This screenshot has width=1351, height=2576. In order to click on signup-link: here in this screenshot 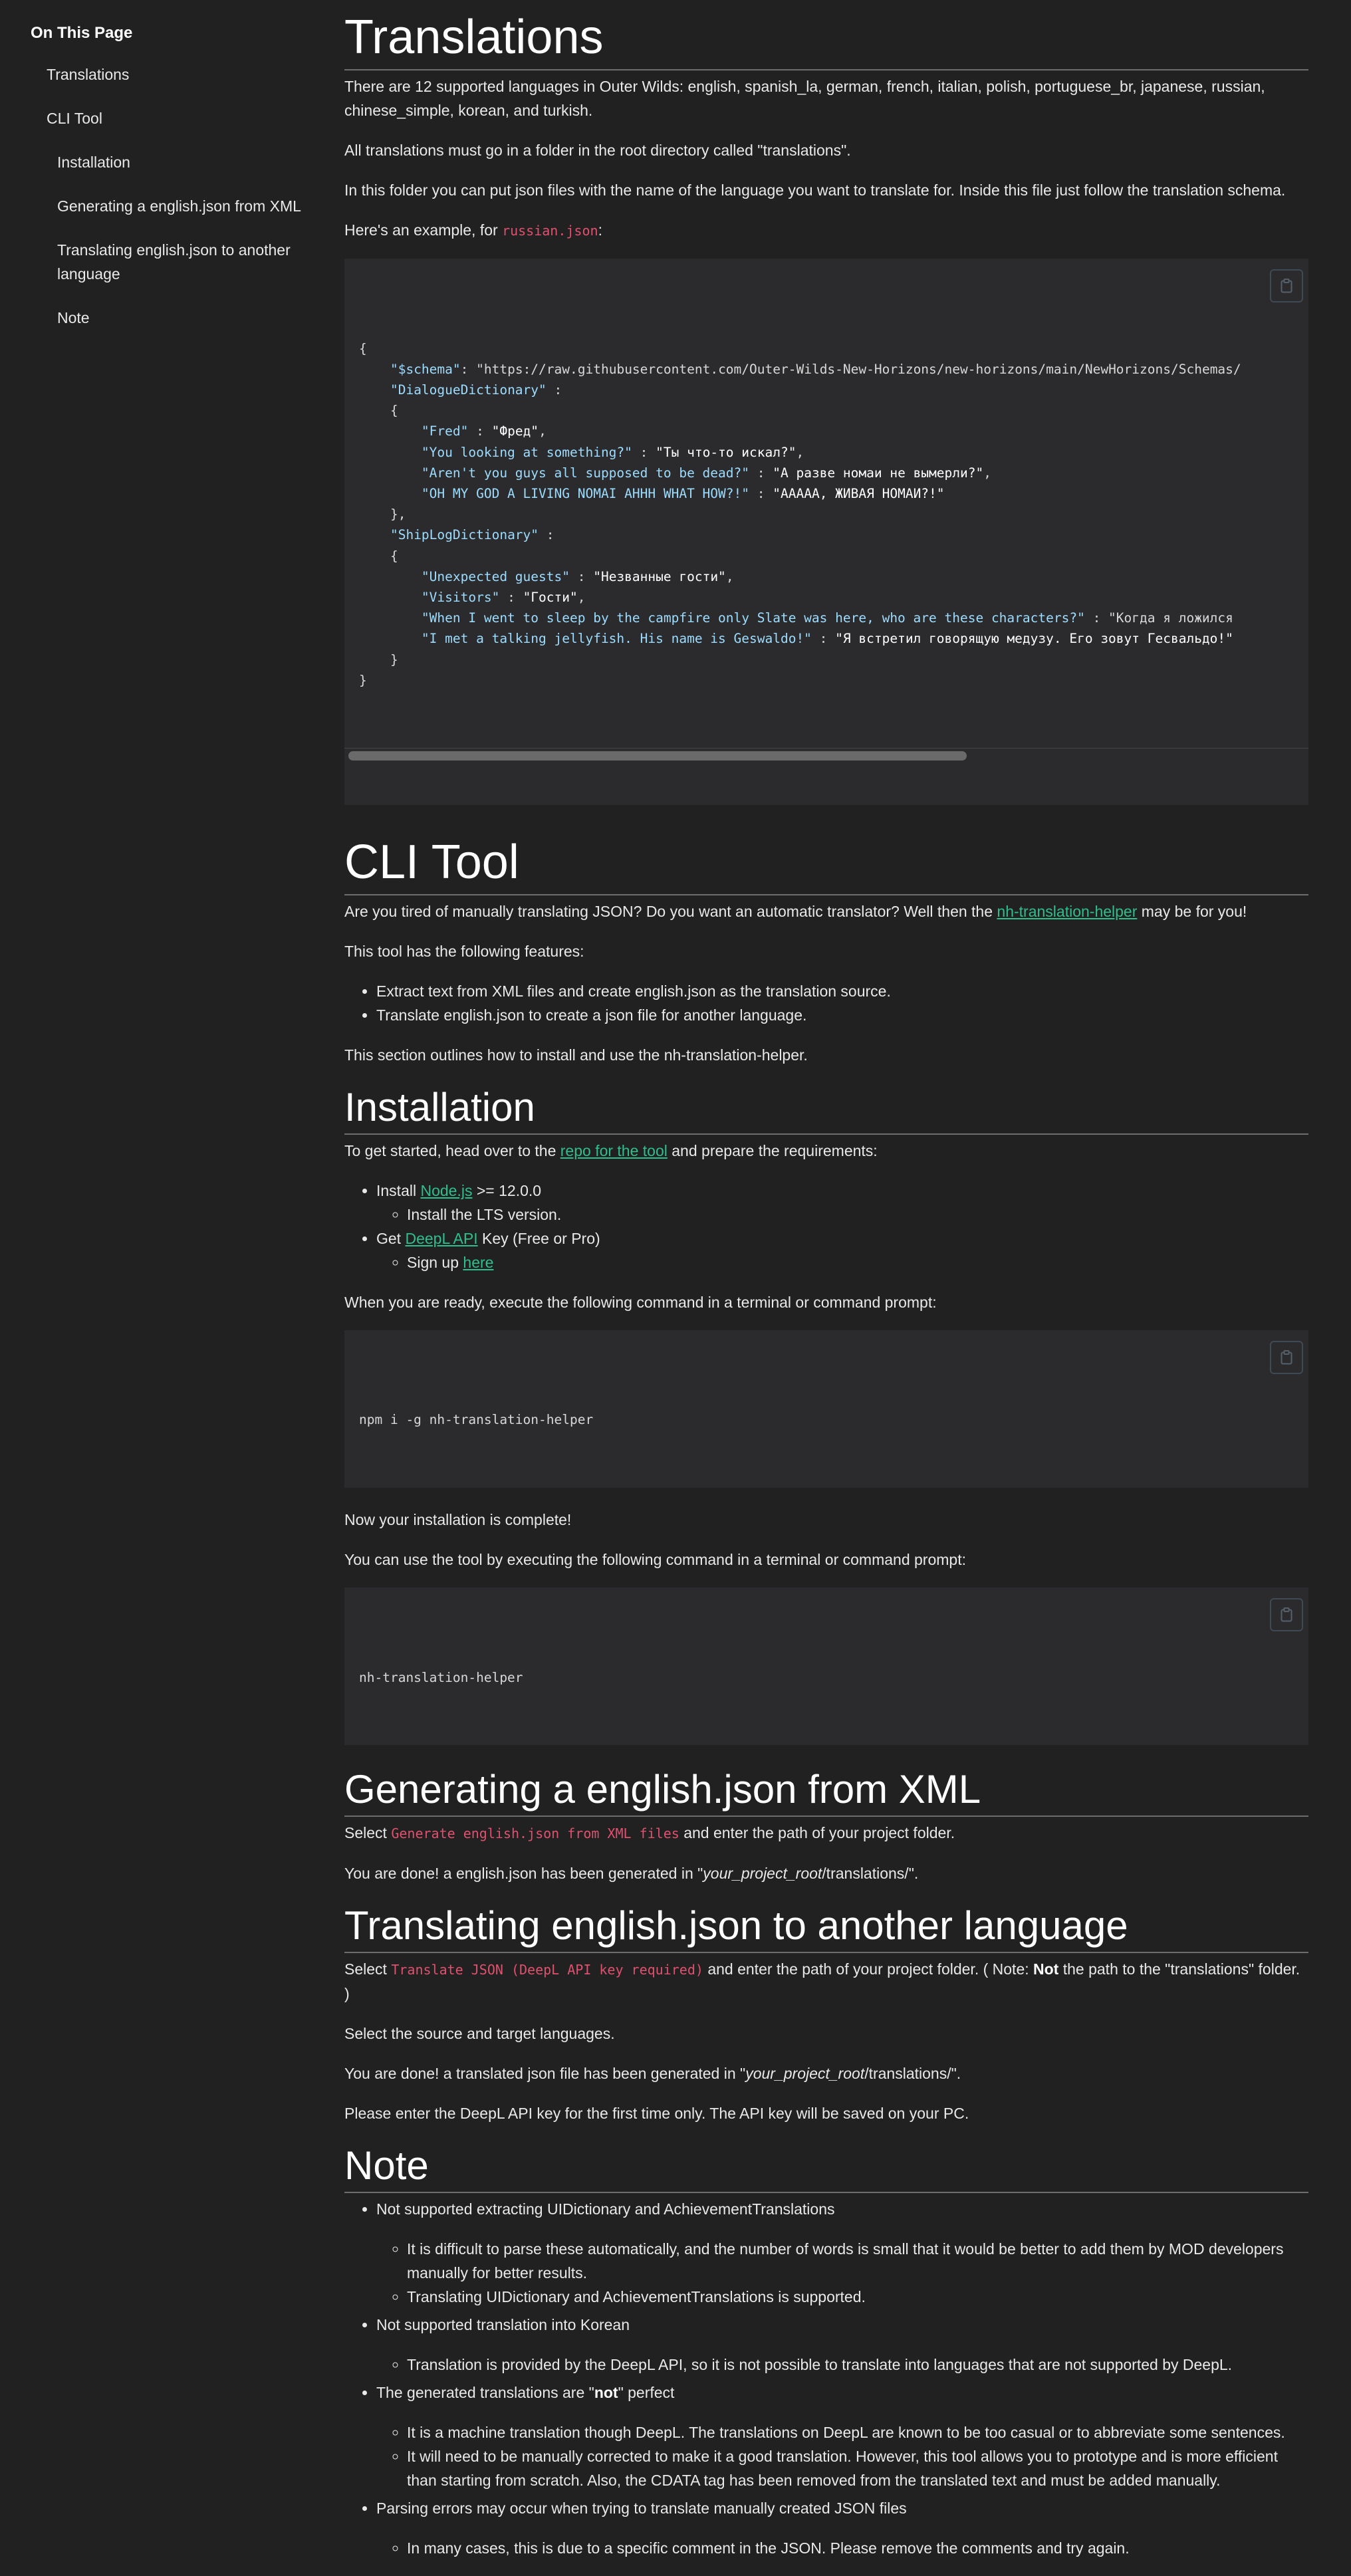, I will do `click(478, 1262)`.